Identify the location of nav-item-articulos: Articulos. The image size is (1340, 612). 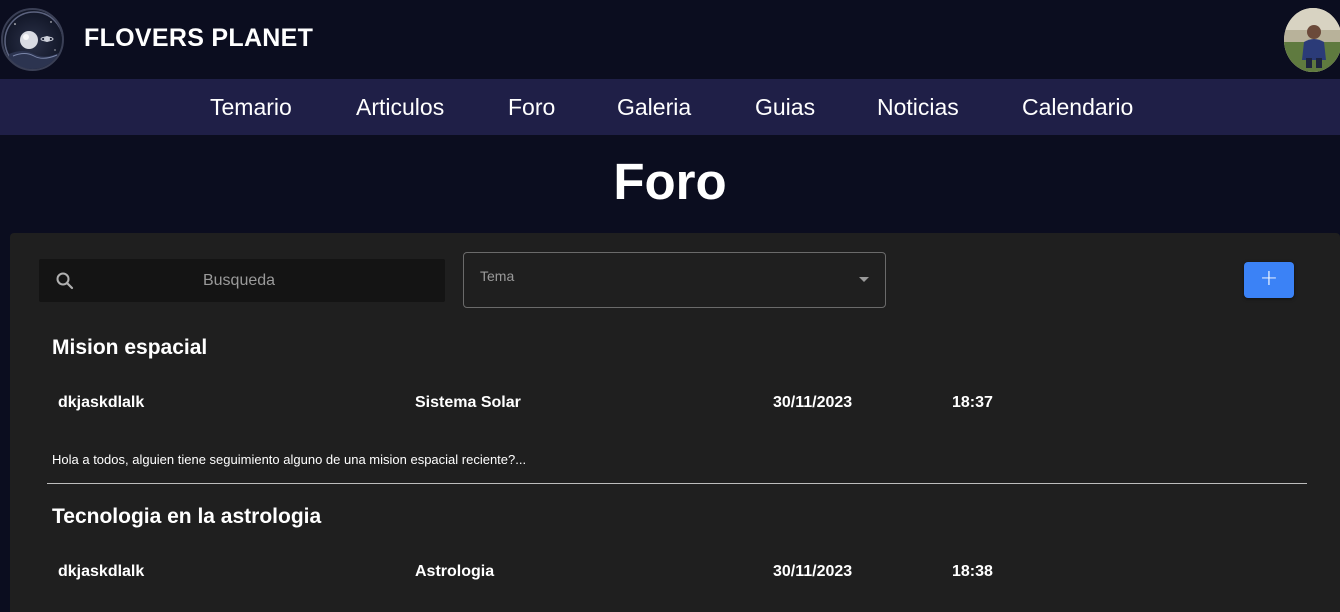
(400, 107).